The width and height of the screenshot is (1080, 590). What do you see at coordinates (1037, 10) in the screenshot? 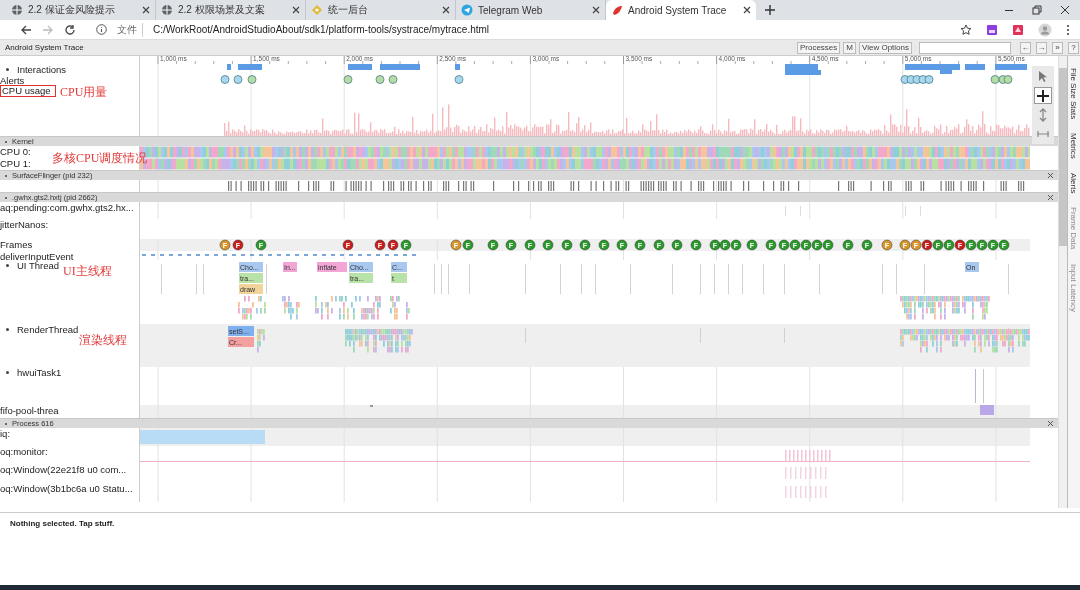
I see `restore-icon` at bounding box center [1037, 10].